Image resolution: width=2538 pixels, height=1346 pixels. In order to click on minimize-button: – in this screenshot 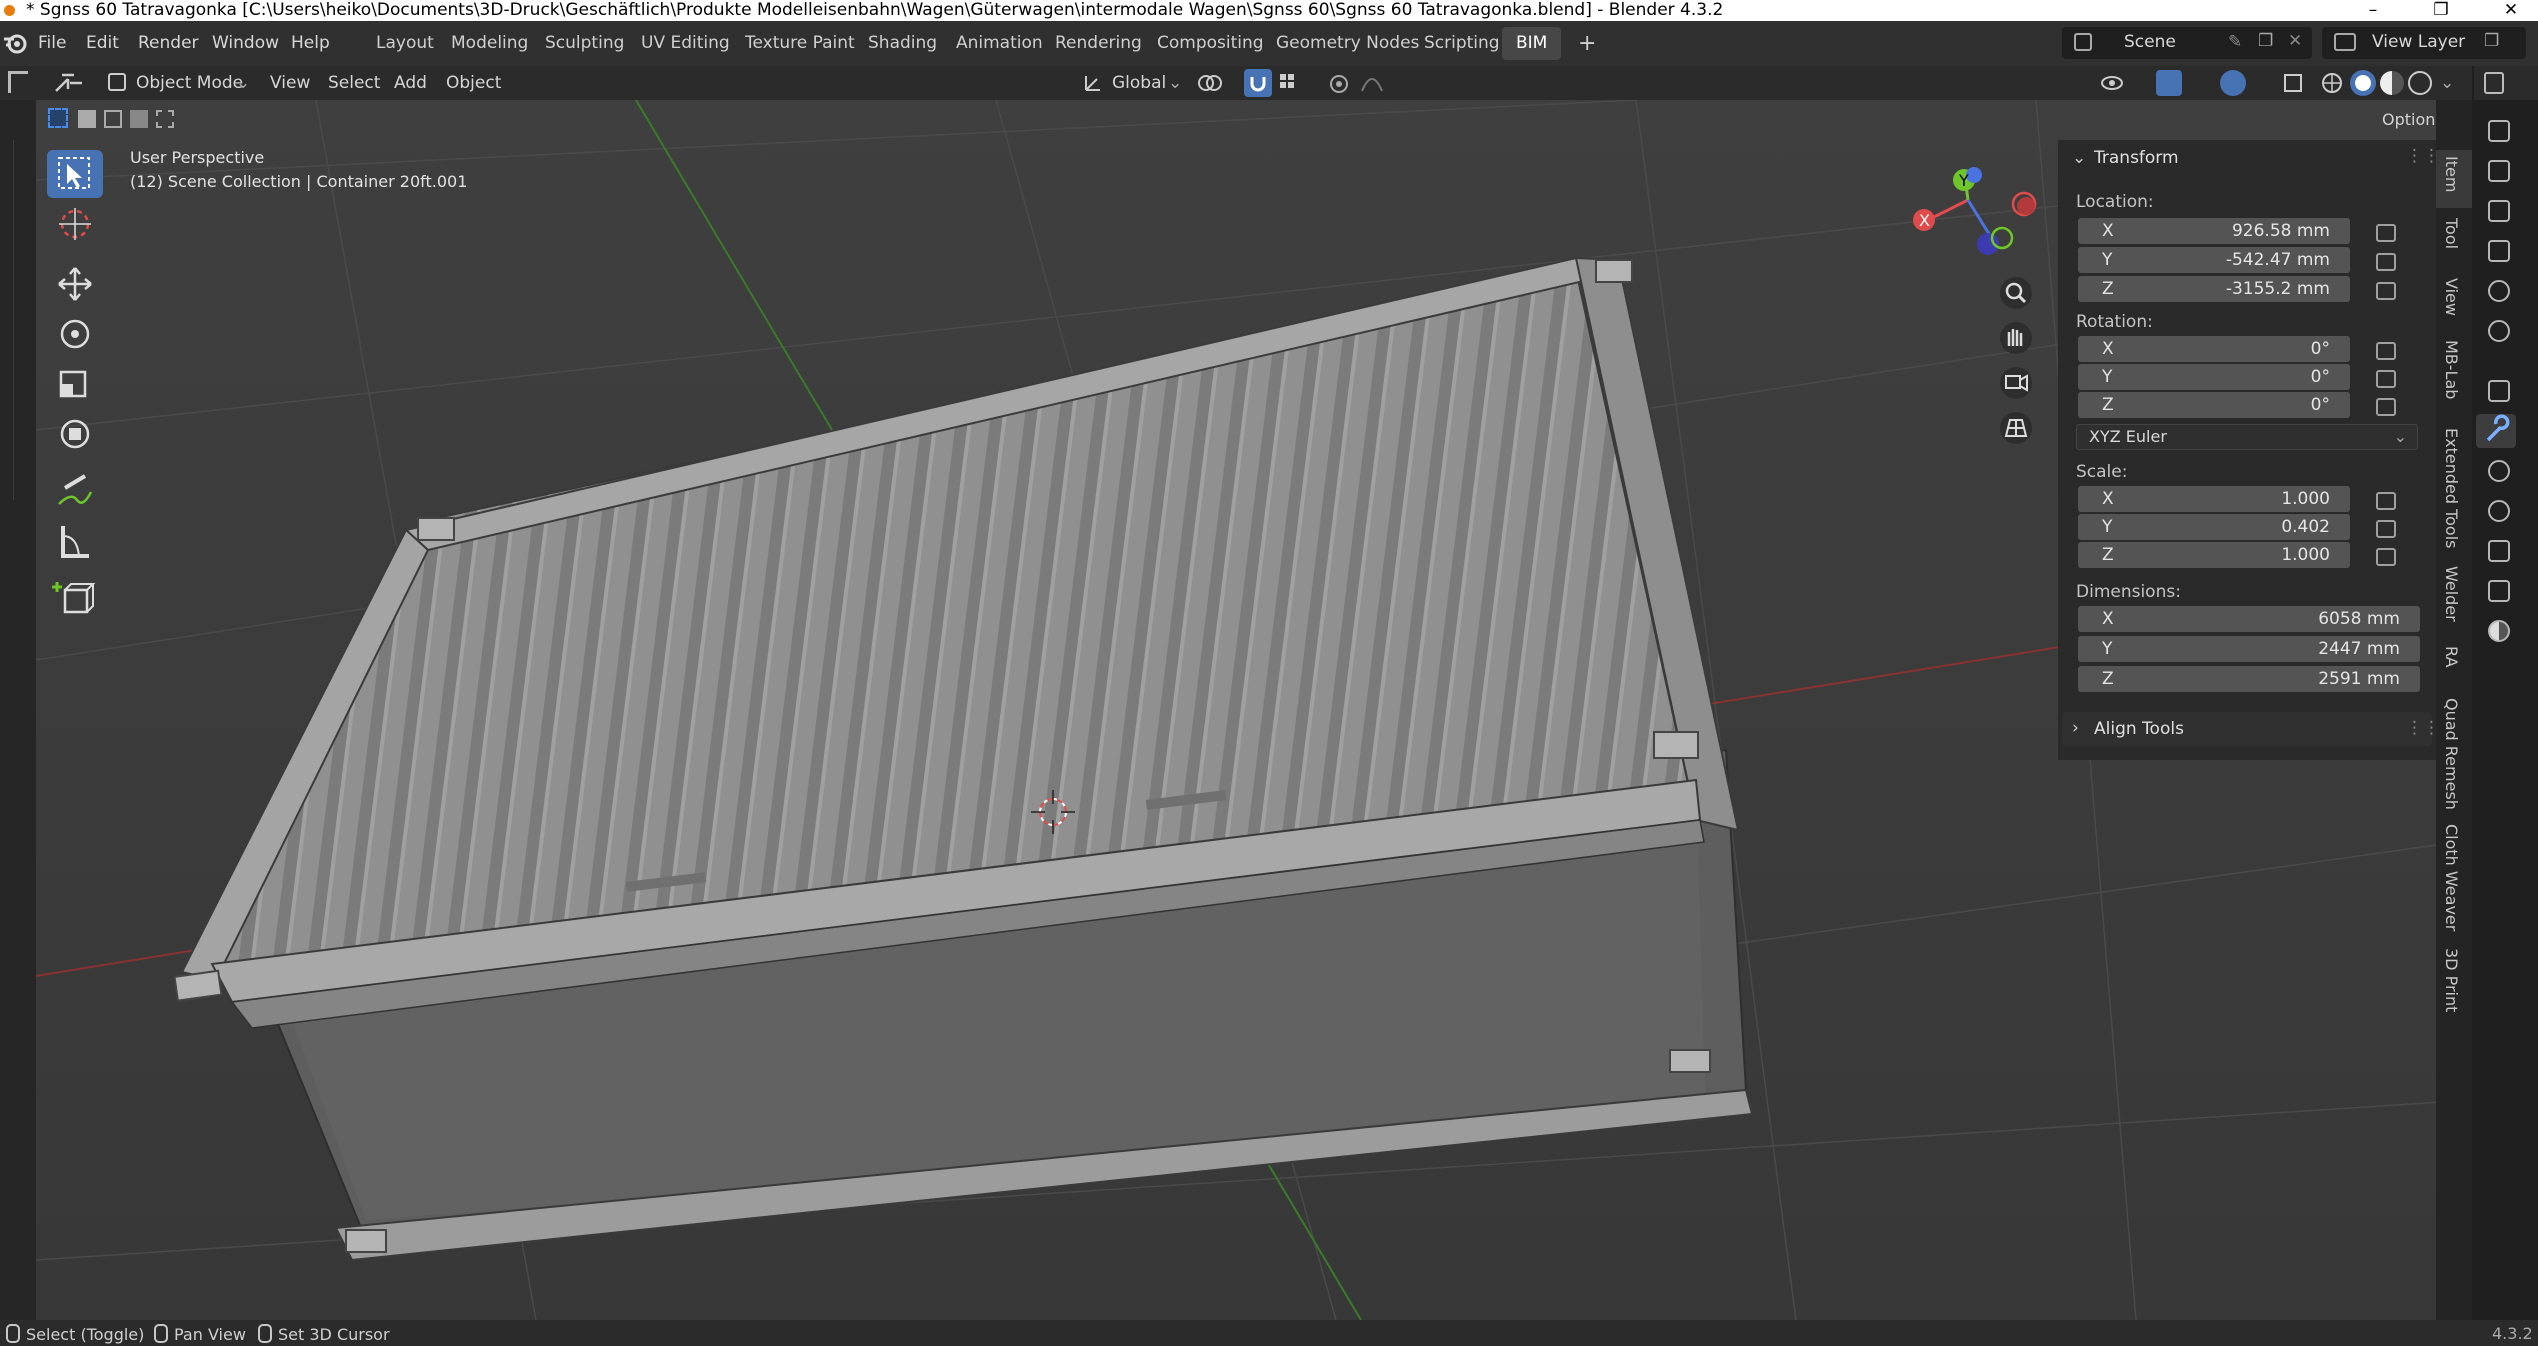, I will do `click(2373, 10)`.